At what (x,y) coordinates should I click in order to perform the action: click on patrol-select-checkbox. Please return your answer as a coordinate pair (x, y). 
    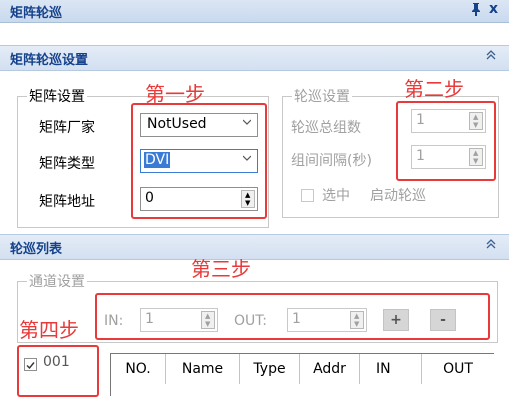
    Looking at the image, I should click on (307, 195).